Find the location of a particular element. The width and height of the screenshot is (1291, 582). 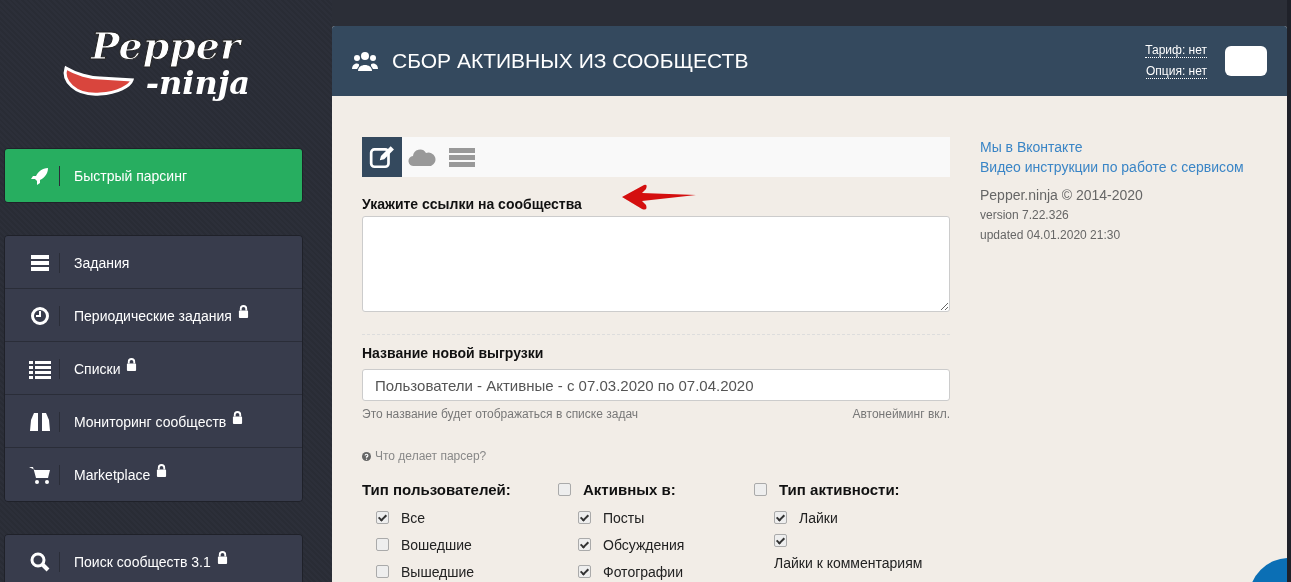

option-label: Посты is located at coordinates (624, 517).